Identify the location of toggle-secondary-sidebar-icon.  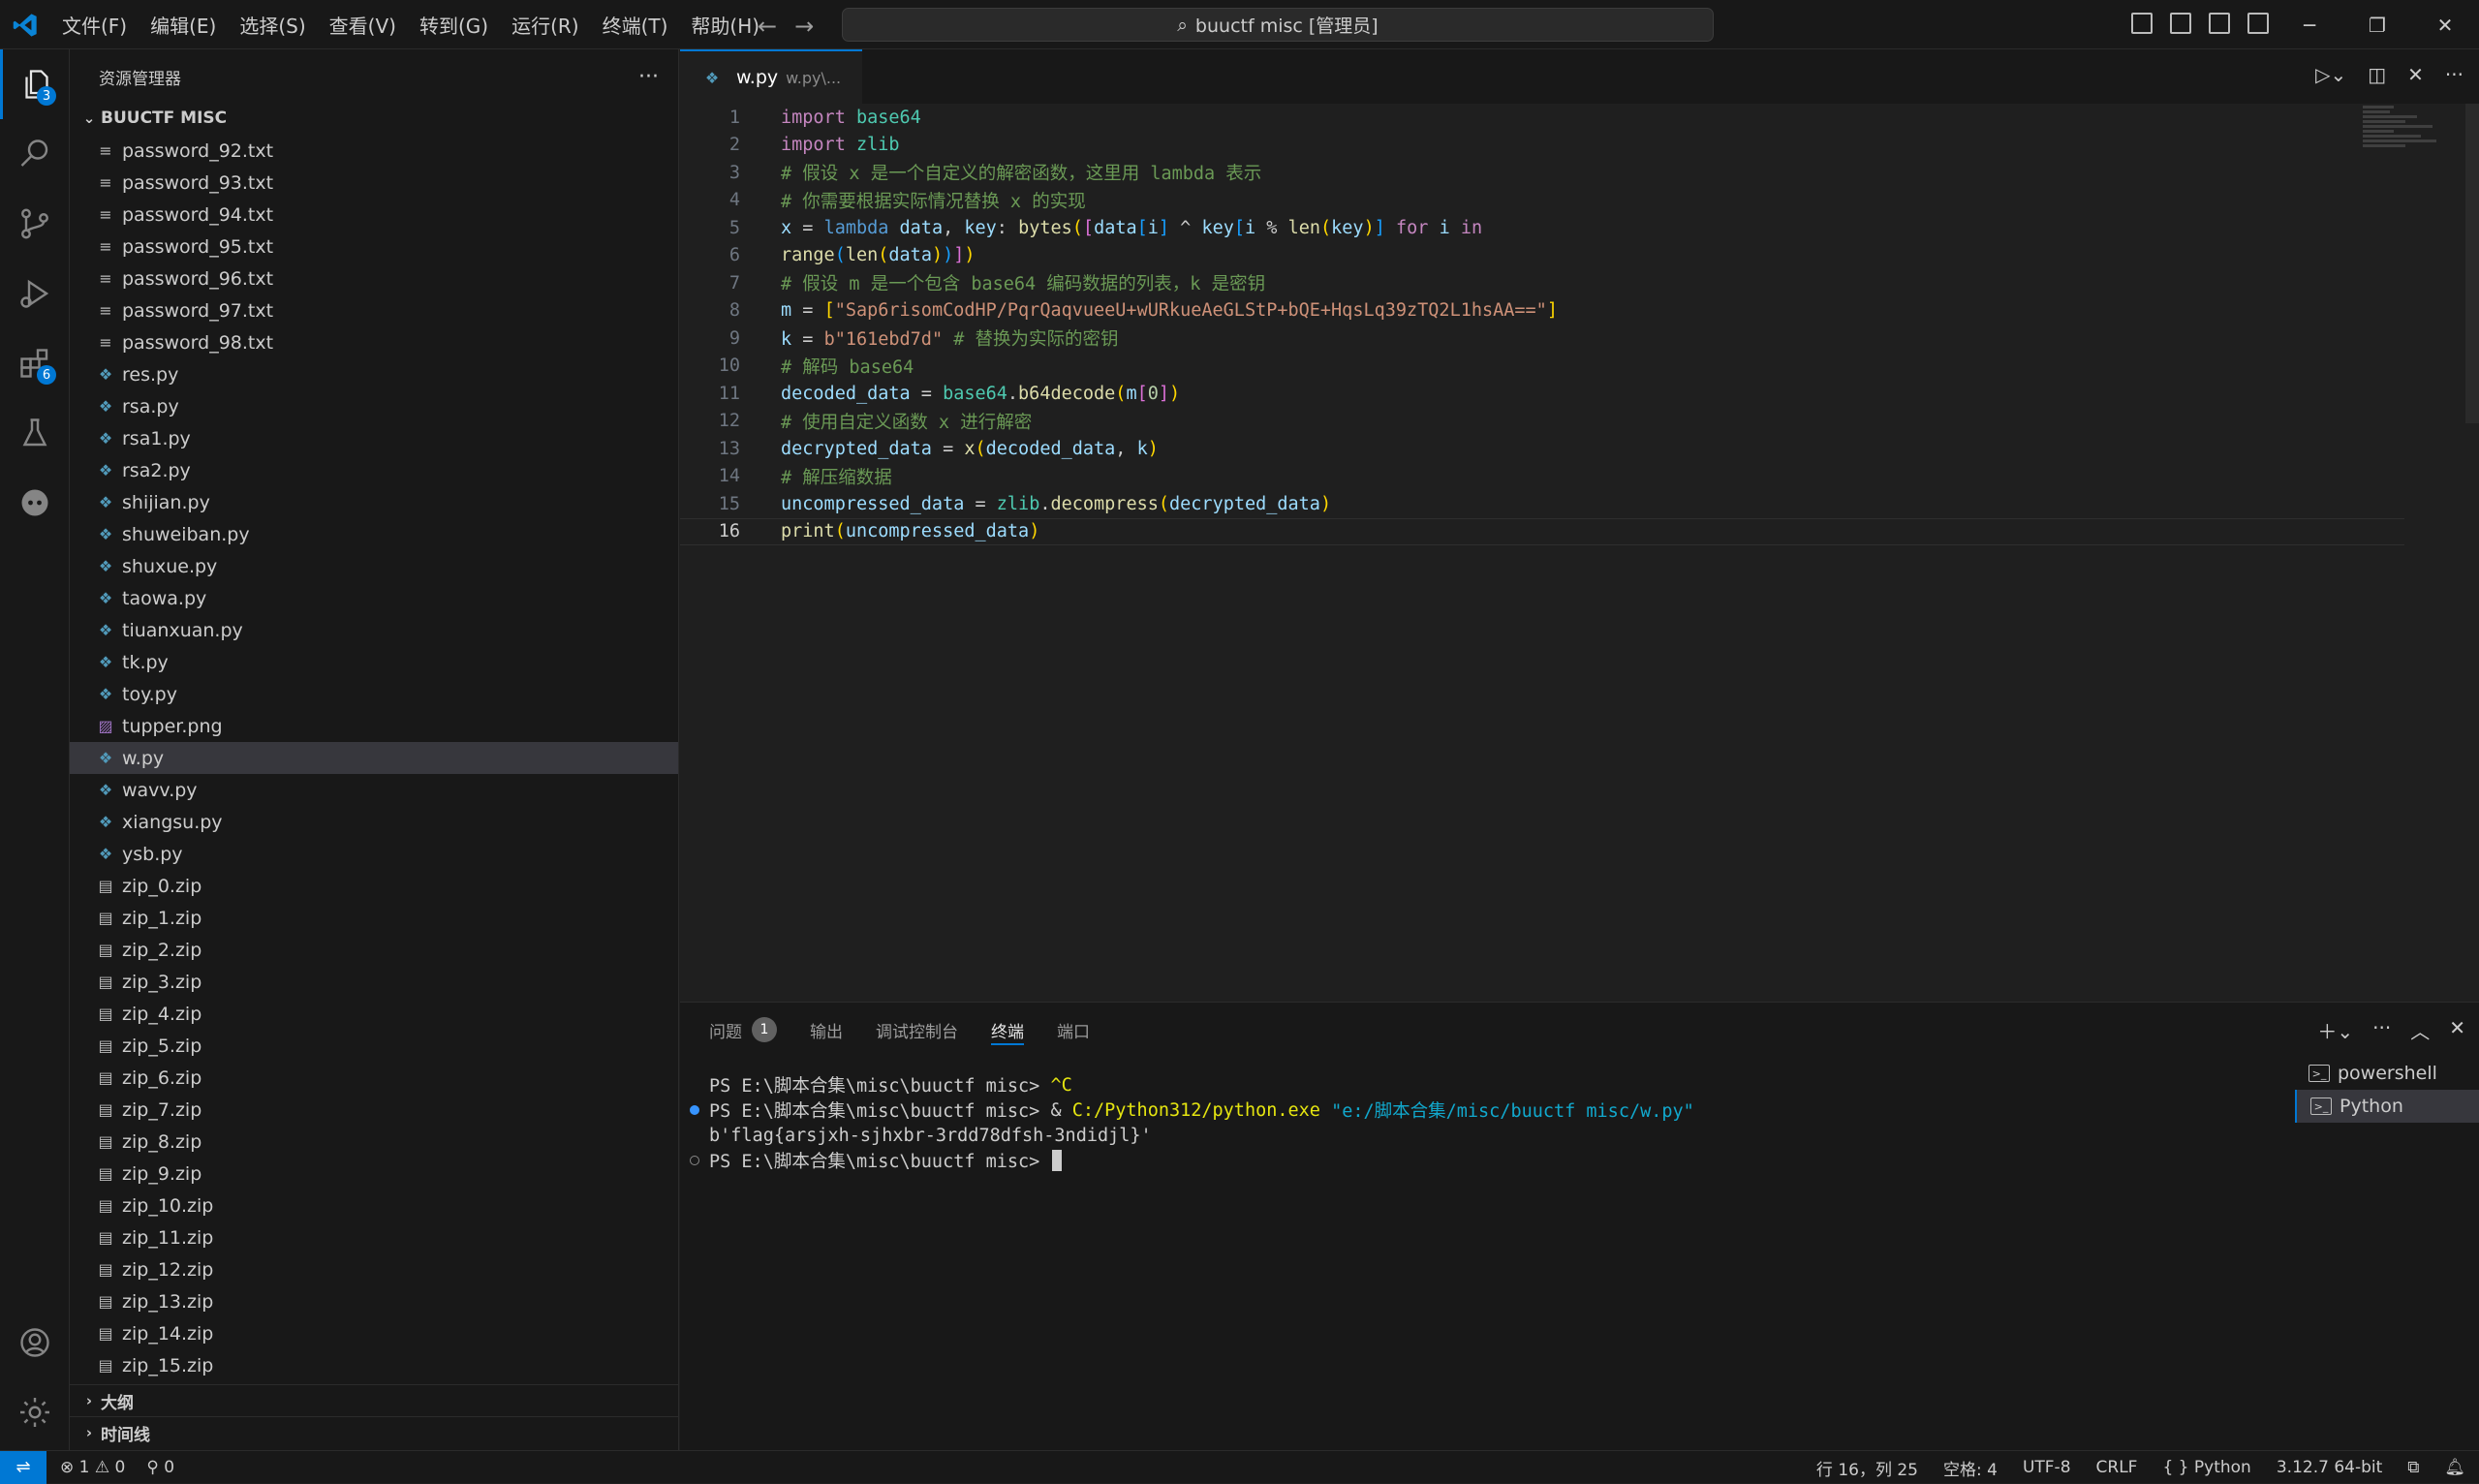
(2219, 23).